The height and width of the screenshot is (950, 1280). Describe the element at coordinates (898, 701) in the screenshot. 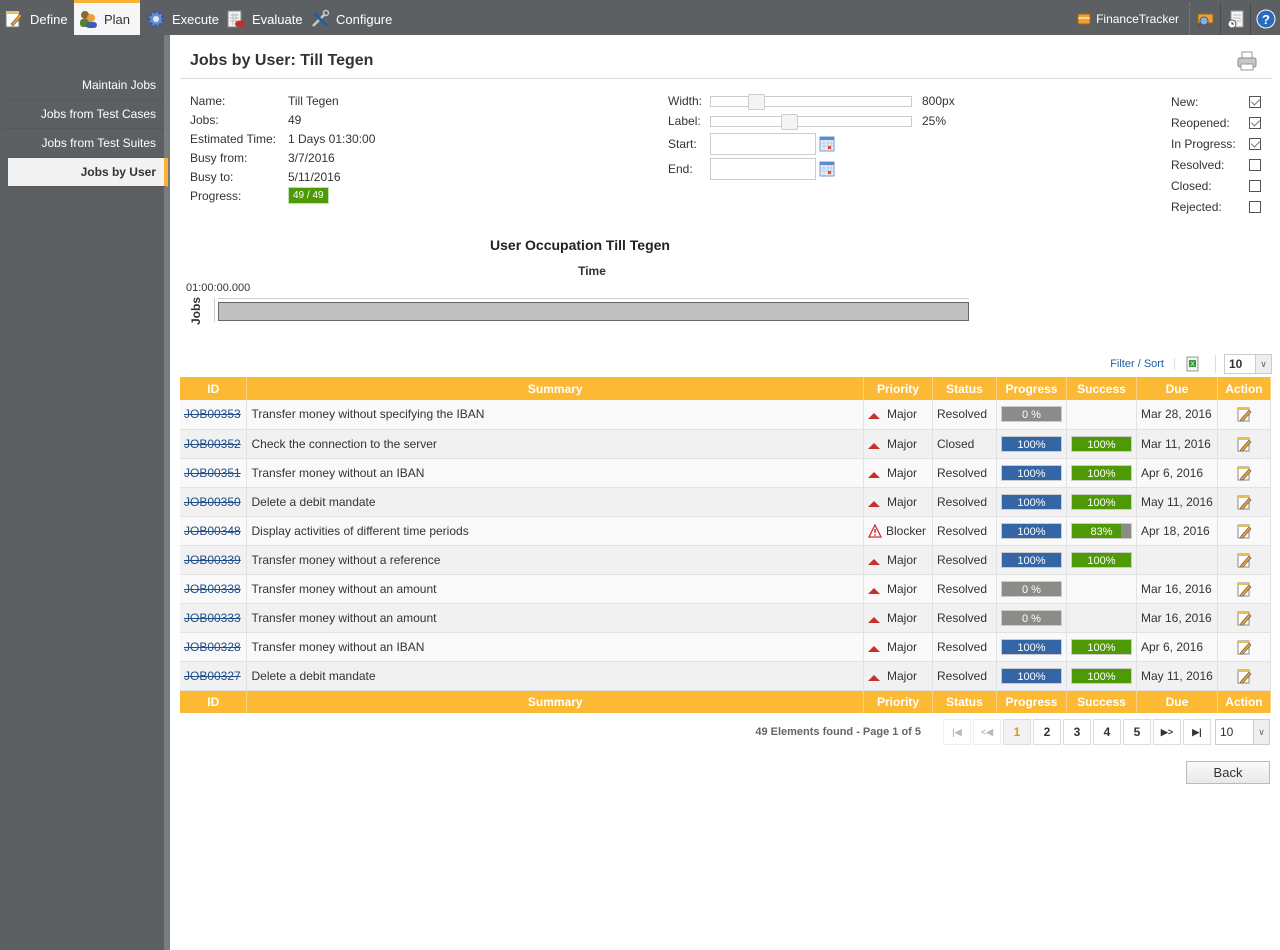

I see `column-footer-priority: Priority` at that location.